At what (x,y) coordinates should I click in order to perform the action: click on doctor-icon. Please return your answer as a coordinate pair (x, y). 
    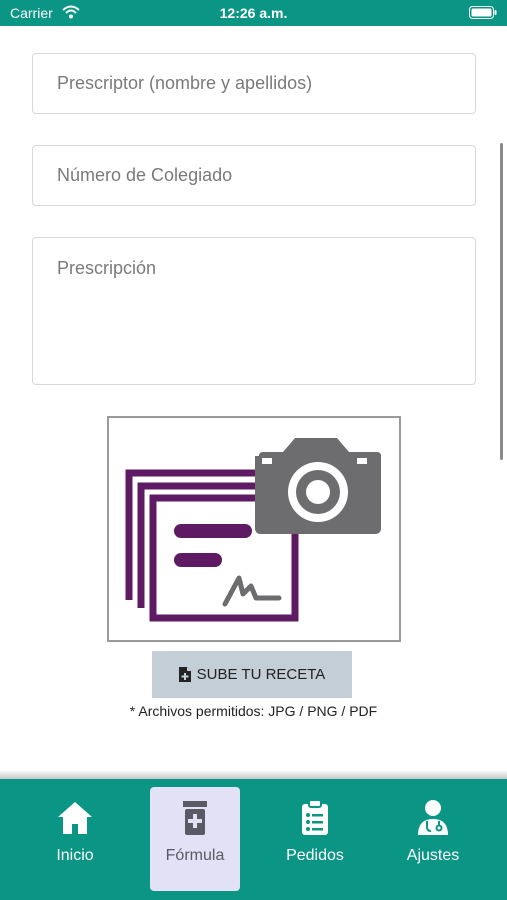
    Looking at the image, I should click on (433, 817).